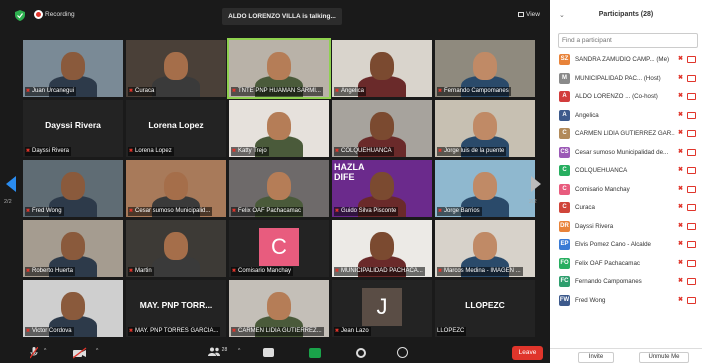 The width and height of the screenshot is (702, 363). Describe the element at coordinates (279, 128) in the screenshot. I see `participant-video-tile: ✖ Katty Trejo` at that location.